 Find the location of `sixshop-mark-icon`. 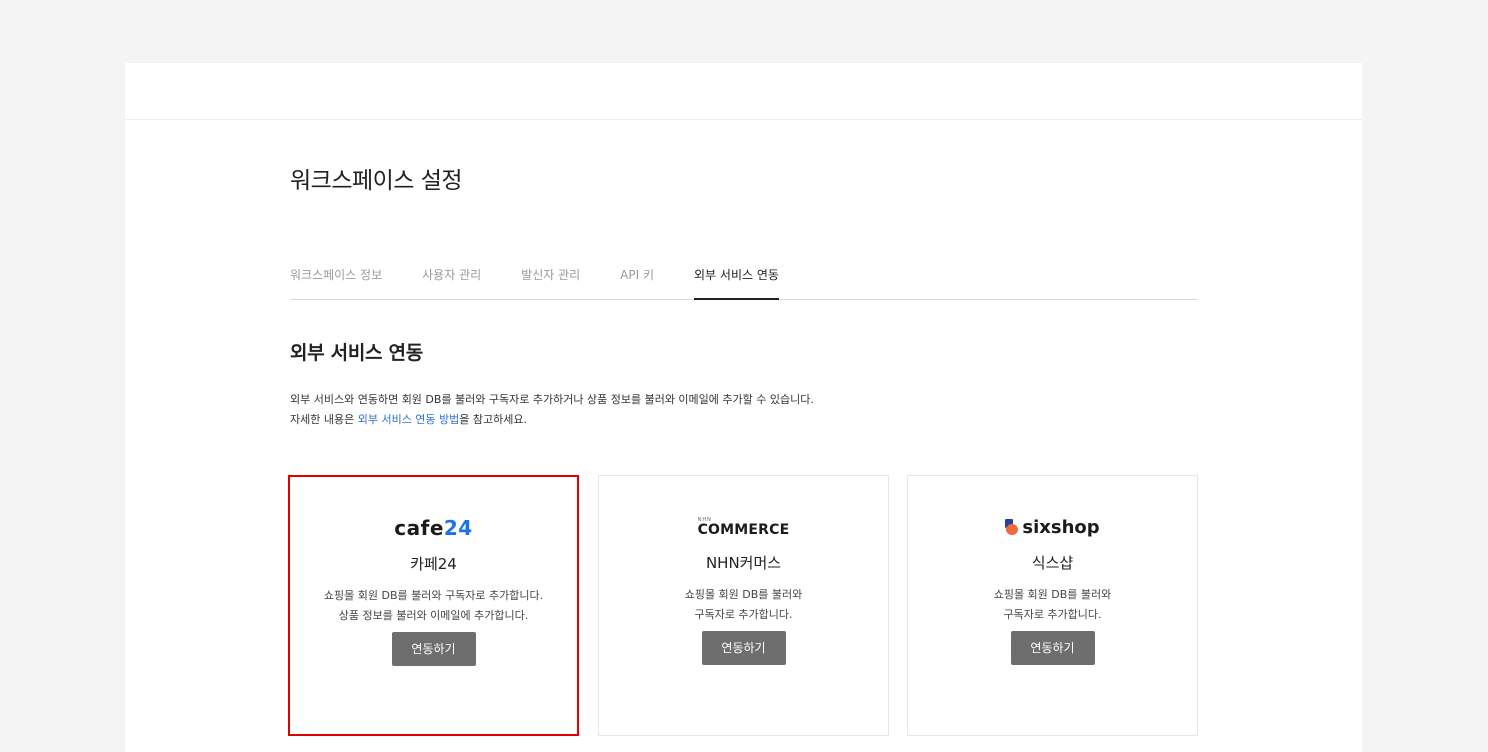

sixshop-mark-icon is located at coordinates (1012, 527).